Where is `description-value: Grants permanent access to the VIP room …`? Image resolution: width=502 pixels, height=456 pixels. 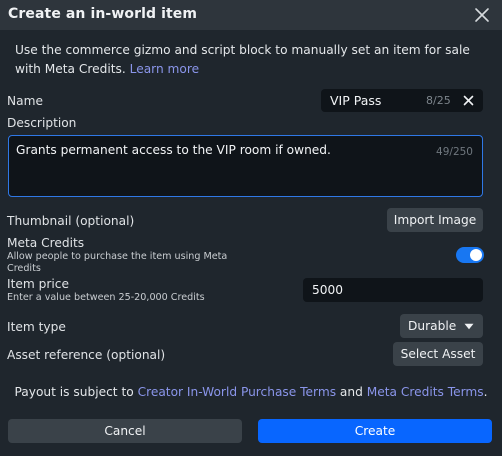
description-value: Grants permanent access to the VIP room … is located at coordinates (173, 150).